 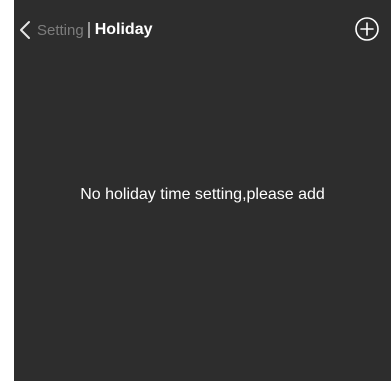 I want to click on breadcrumb-parent-setting: Setting, so click(x=60, y=30).